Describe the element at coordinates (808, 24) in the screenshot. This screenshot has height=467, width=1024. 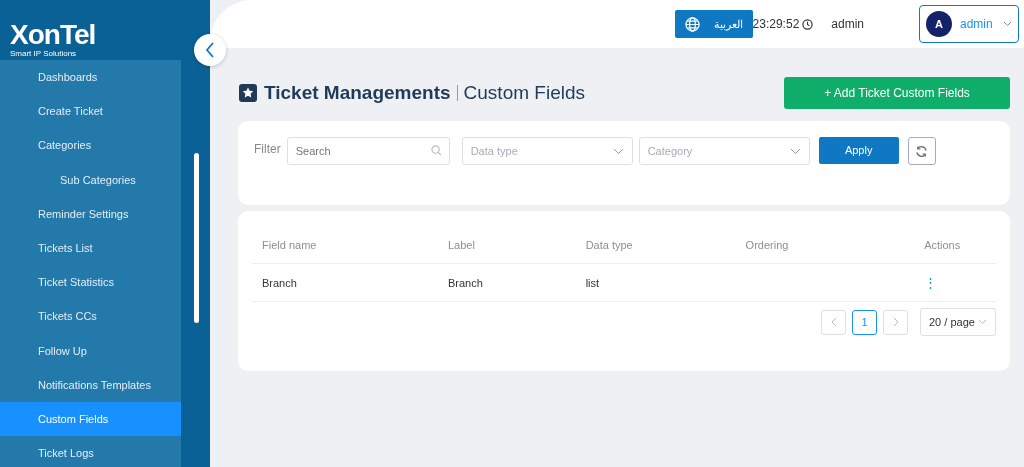
I see `clock-icon` at that location.